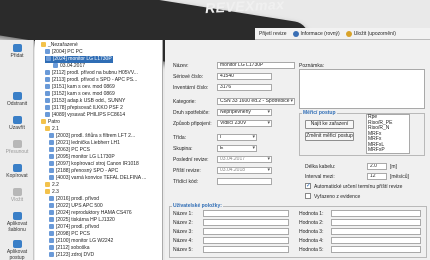 Image resolution: width=430 pixels, height=260 pixels. What do you see at coordinates (74, 227) in the screenshot?
I see `tree-item: [2074] prodl. přívod` at bounding box center [74, 227].